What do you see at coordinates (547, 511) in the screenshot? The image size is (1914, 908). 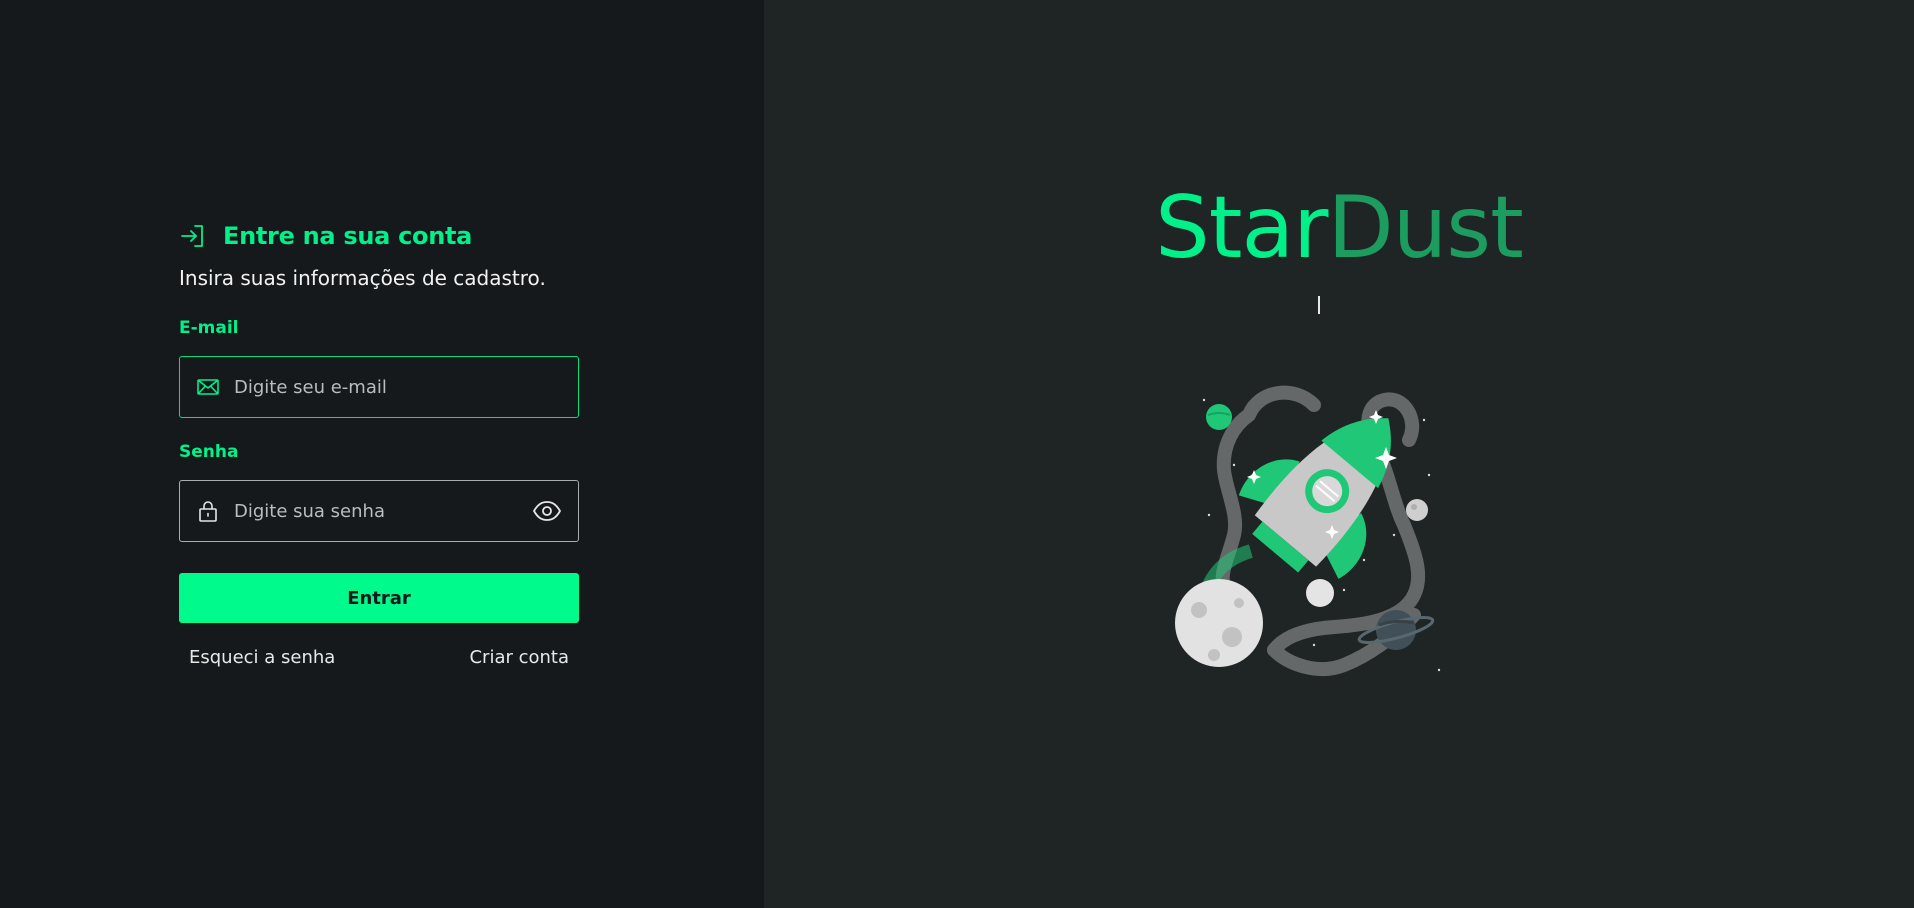 I see `eye-icon` at bounding box center [547, 511].